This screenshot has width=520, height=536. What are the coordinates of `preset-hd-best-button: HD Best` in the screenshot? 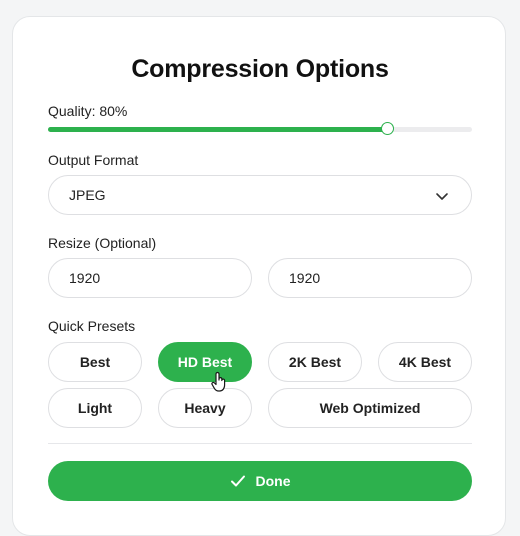 It's located at (205, 362).